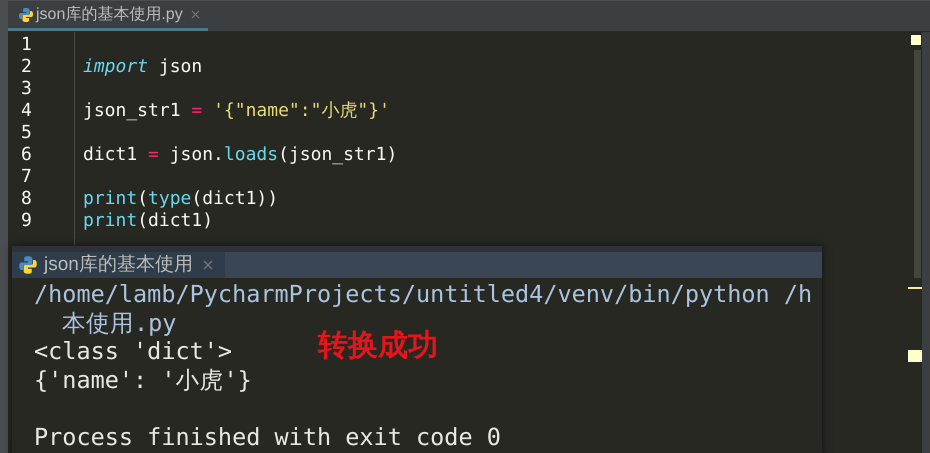 This screenshot has width=930, height=453. What do you see at coordinates (26, 220) in the screenshot?
I see `line-number: 9` at bounding box center [26, 220].